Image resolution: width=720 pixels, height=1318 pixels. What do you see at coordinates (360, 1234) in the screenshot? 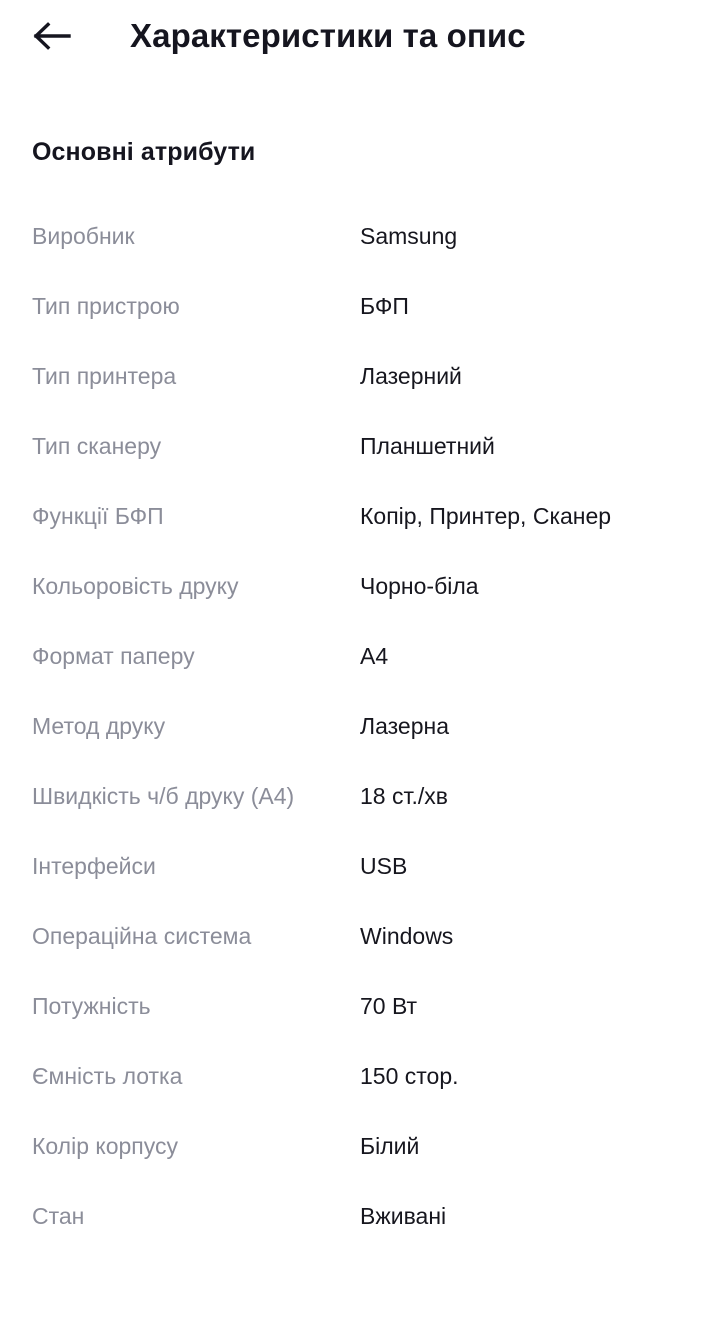
I see `attribute-row: Стан Вживані` at bounding box center [360, 1234].